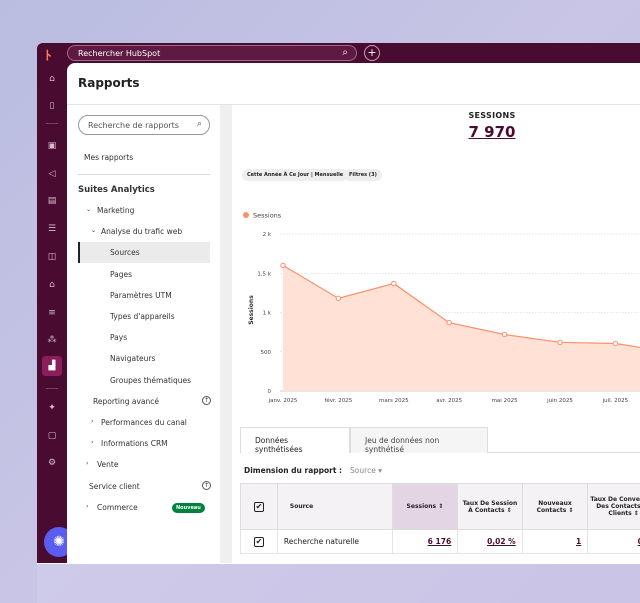  What do you see at coordinates (338, 400) in the screenshot?
I see `x-tick-label: févr. 2025` at bounding box center [338, 400].